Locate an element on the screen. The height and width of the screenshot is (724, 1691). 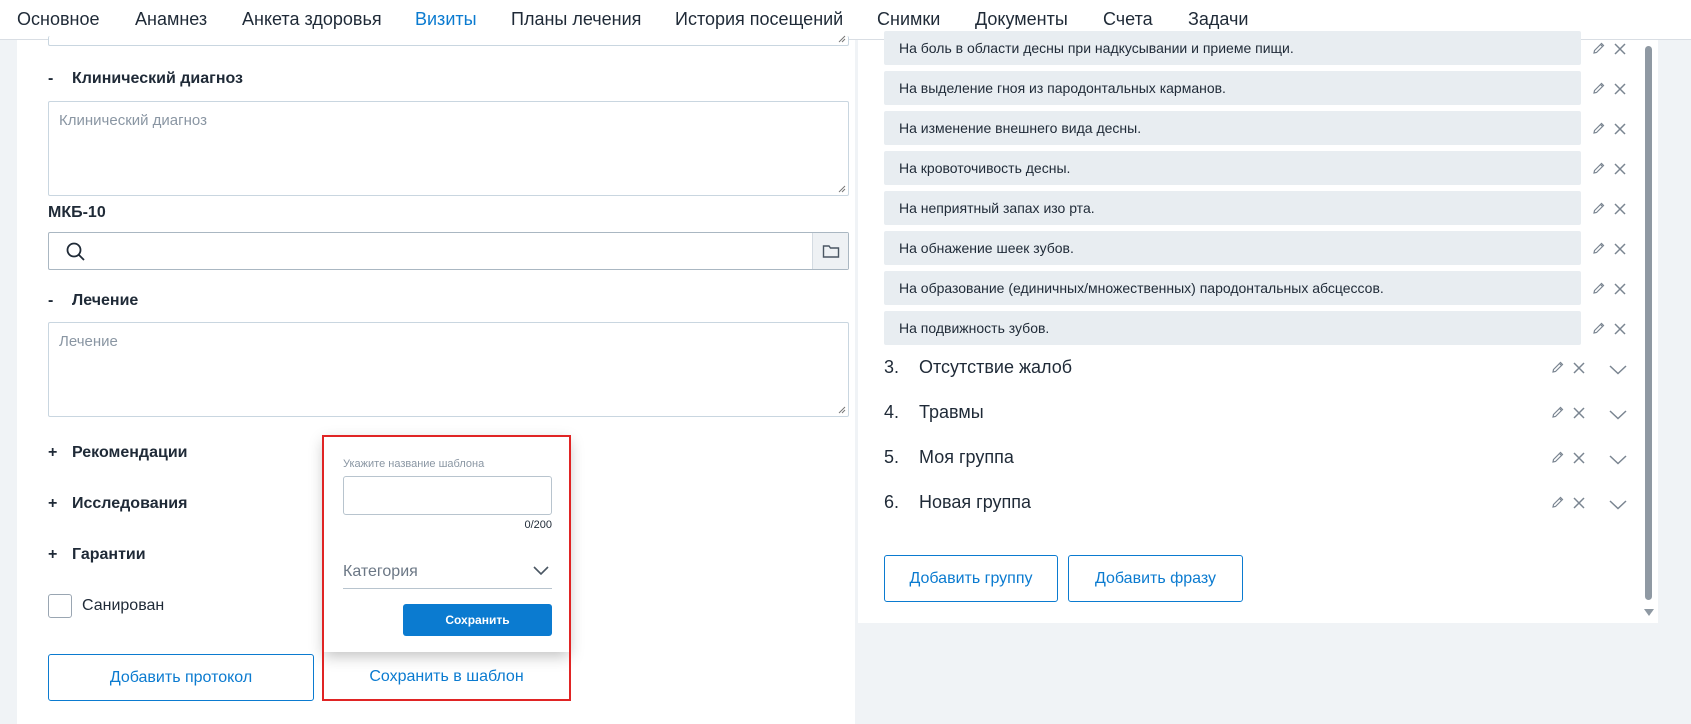
tab-anamnesis: Анамнез is located at coordinates (171, 19).